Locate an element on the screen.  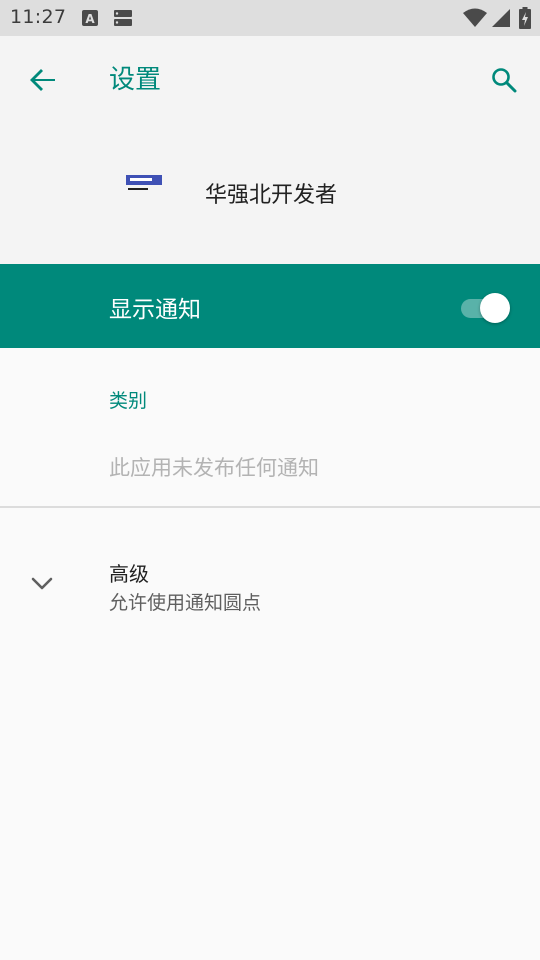
show-notifications-switch is located at coordinates (486, 307).